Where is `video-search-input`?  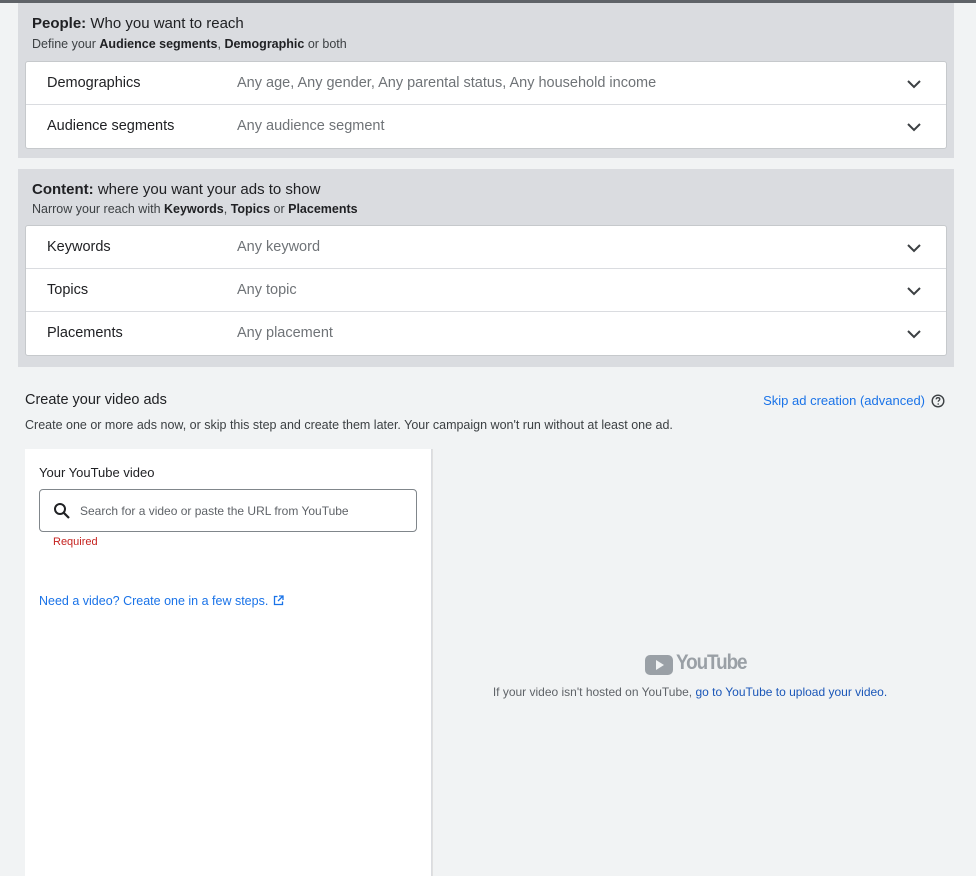 video-search-input is located at coordinates (243, 511).